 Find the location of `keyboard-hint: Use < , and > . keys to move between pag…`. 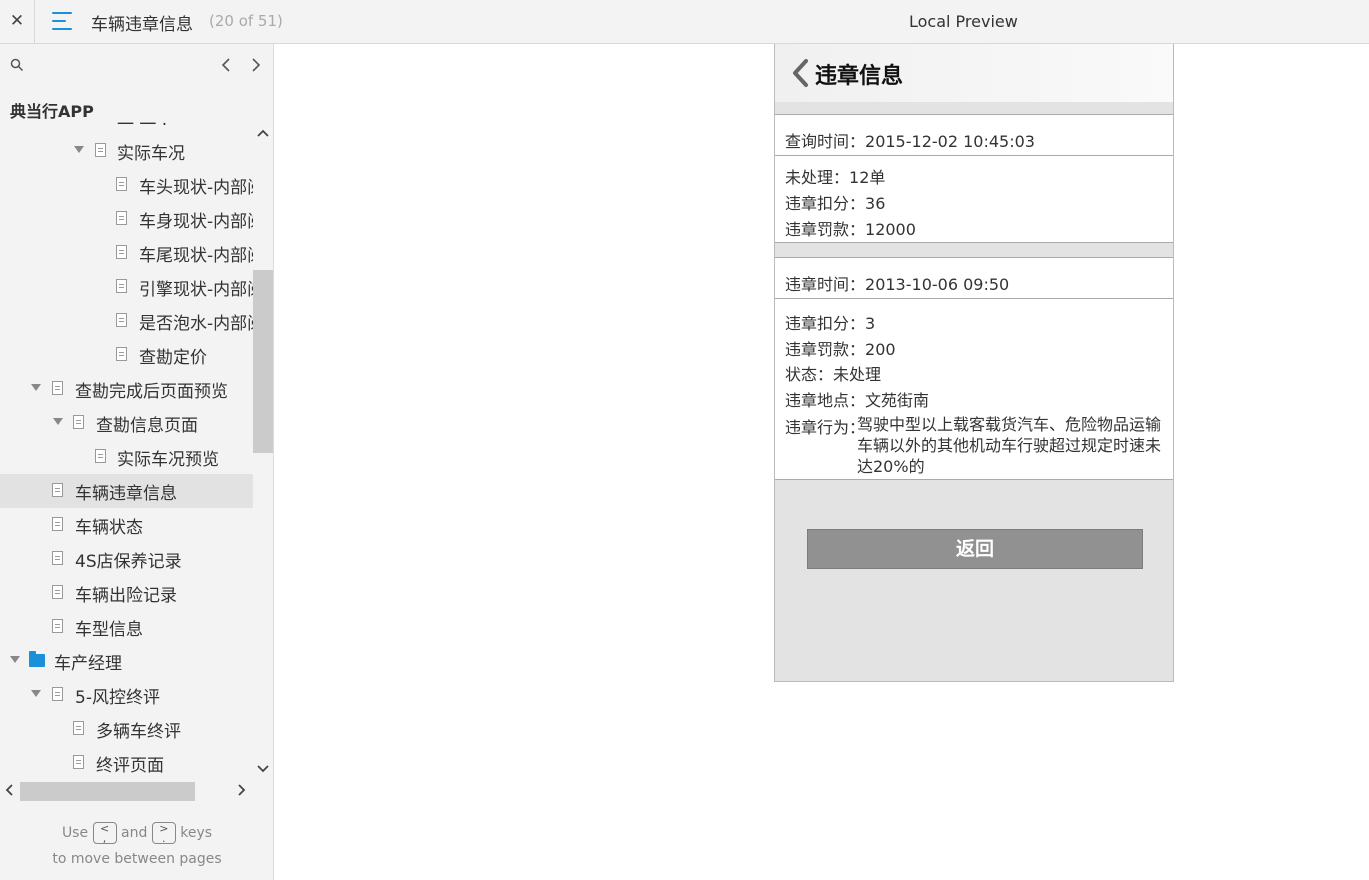

keyboard-hint: Use < , and > . keys to move between pag… is located at coordinates (137, 846).